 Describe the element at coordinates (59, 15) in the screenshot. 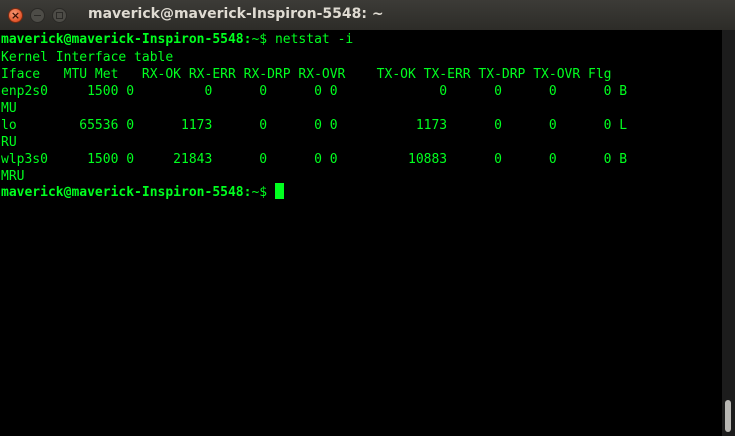

I see `maximize-button` at that location.